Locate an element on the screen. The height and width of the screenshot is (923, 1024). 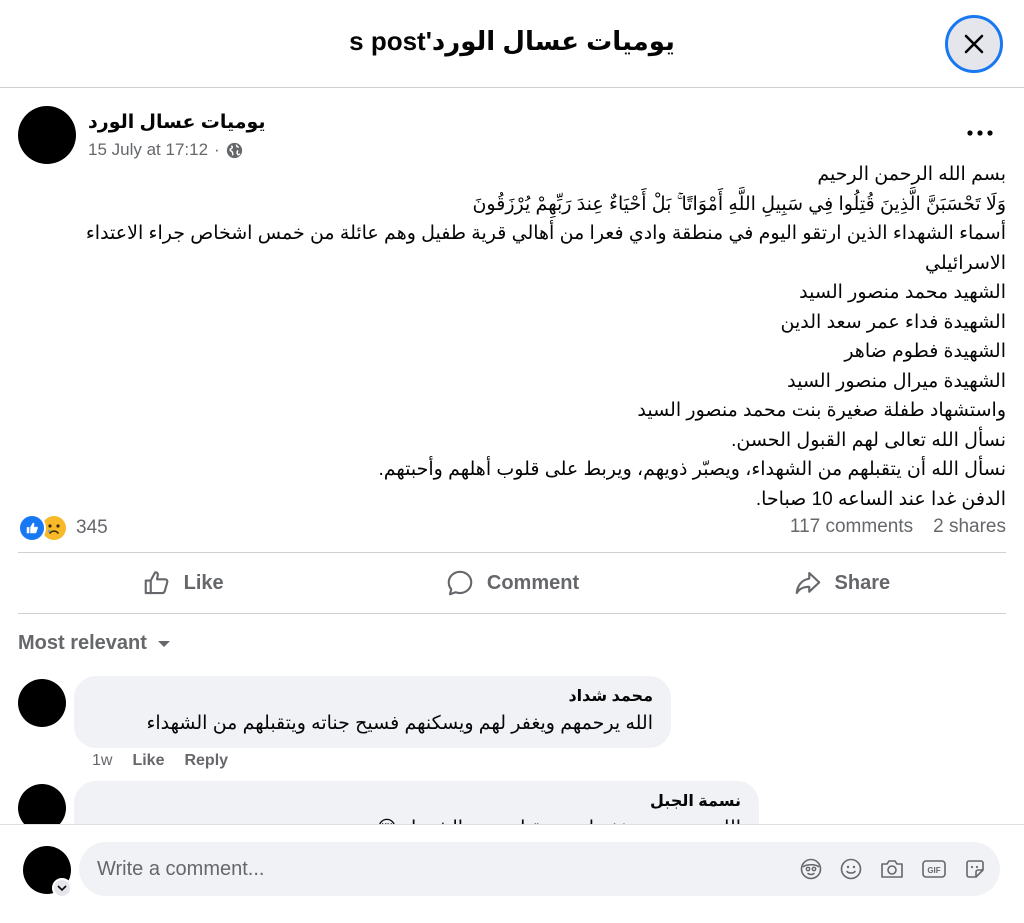
gif-icon: GIF is located at coordinates (934, 869).